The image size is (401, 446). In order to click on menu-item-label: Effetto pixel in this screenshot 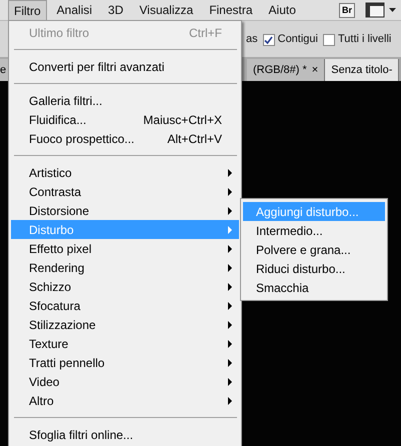, I will do `click(60, 249)`.